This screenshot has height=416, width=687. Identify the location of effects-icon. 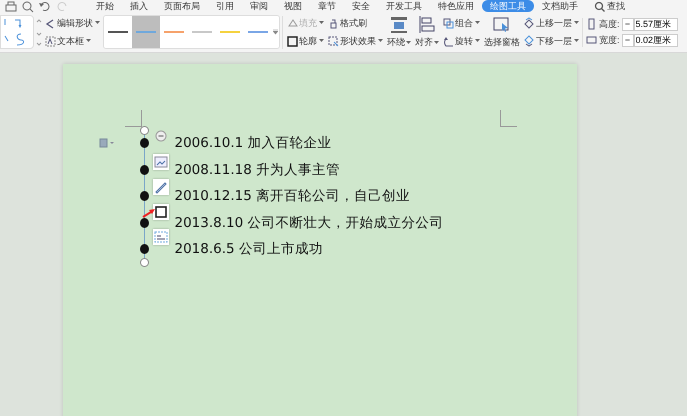
(333, 41).